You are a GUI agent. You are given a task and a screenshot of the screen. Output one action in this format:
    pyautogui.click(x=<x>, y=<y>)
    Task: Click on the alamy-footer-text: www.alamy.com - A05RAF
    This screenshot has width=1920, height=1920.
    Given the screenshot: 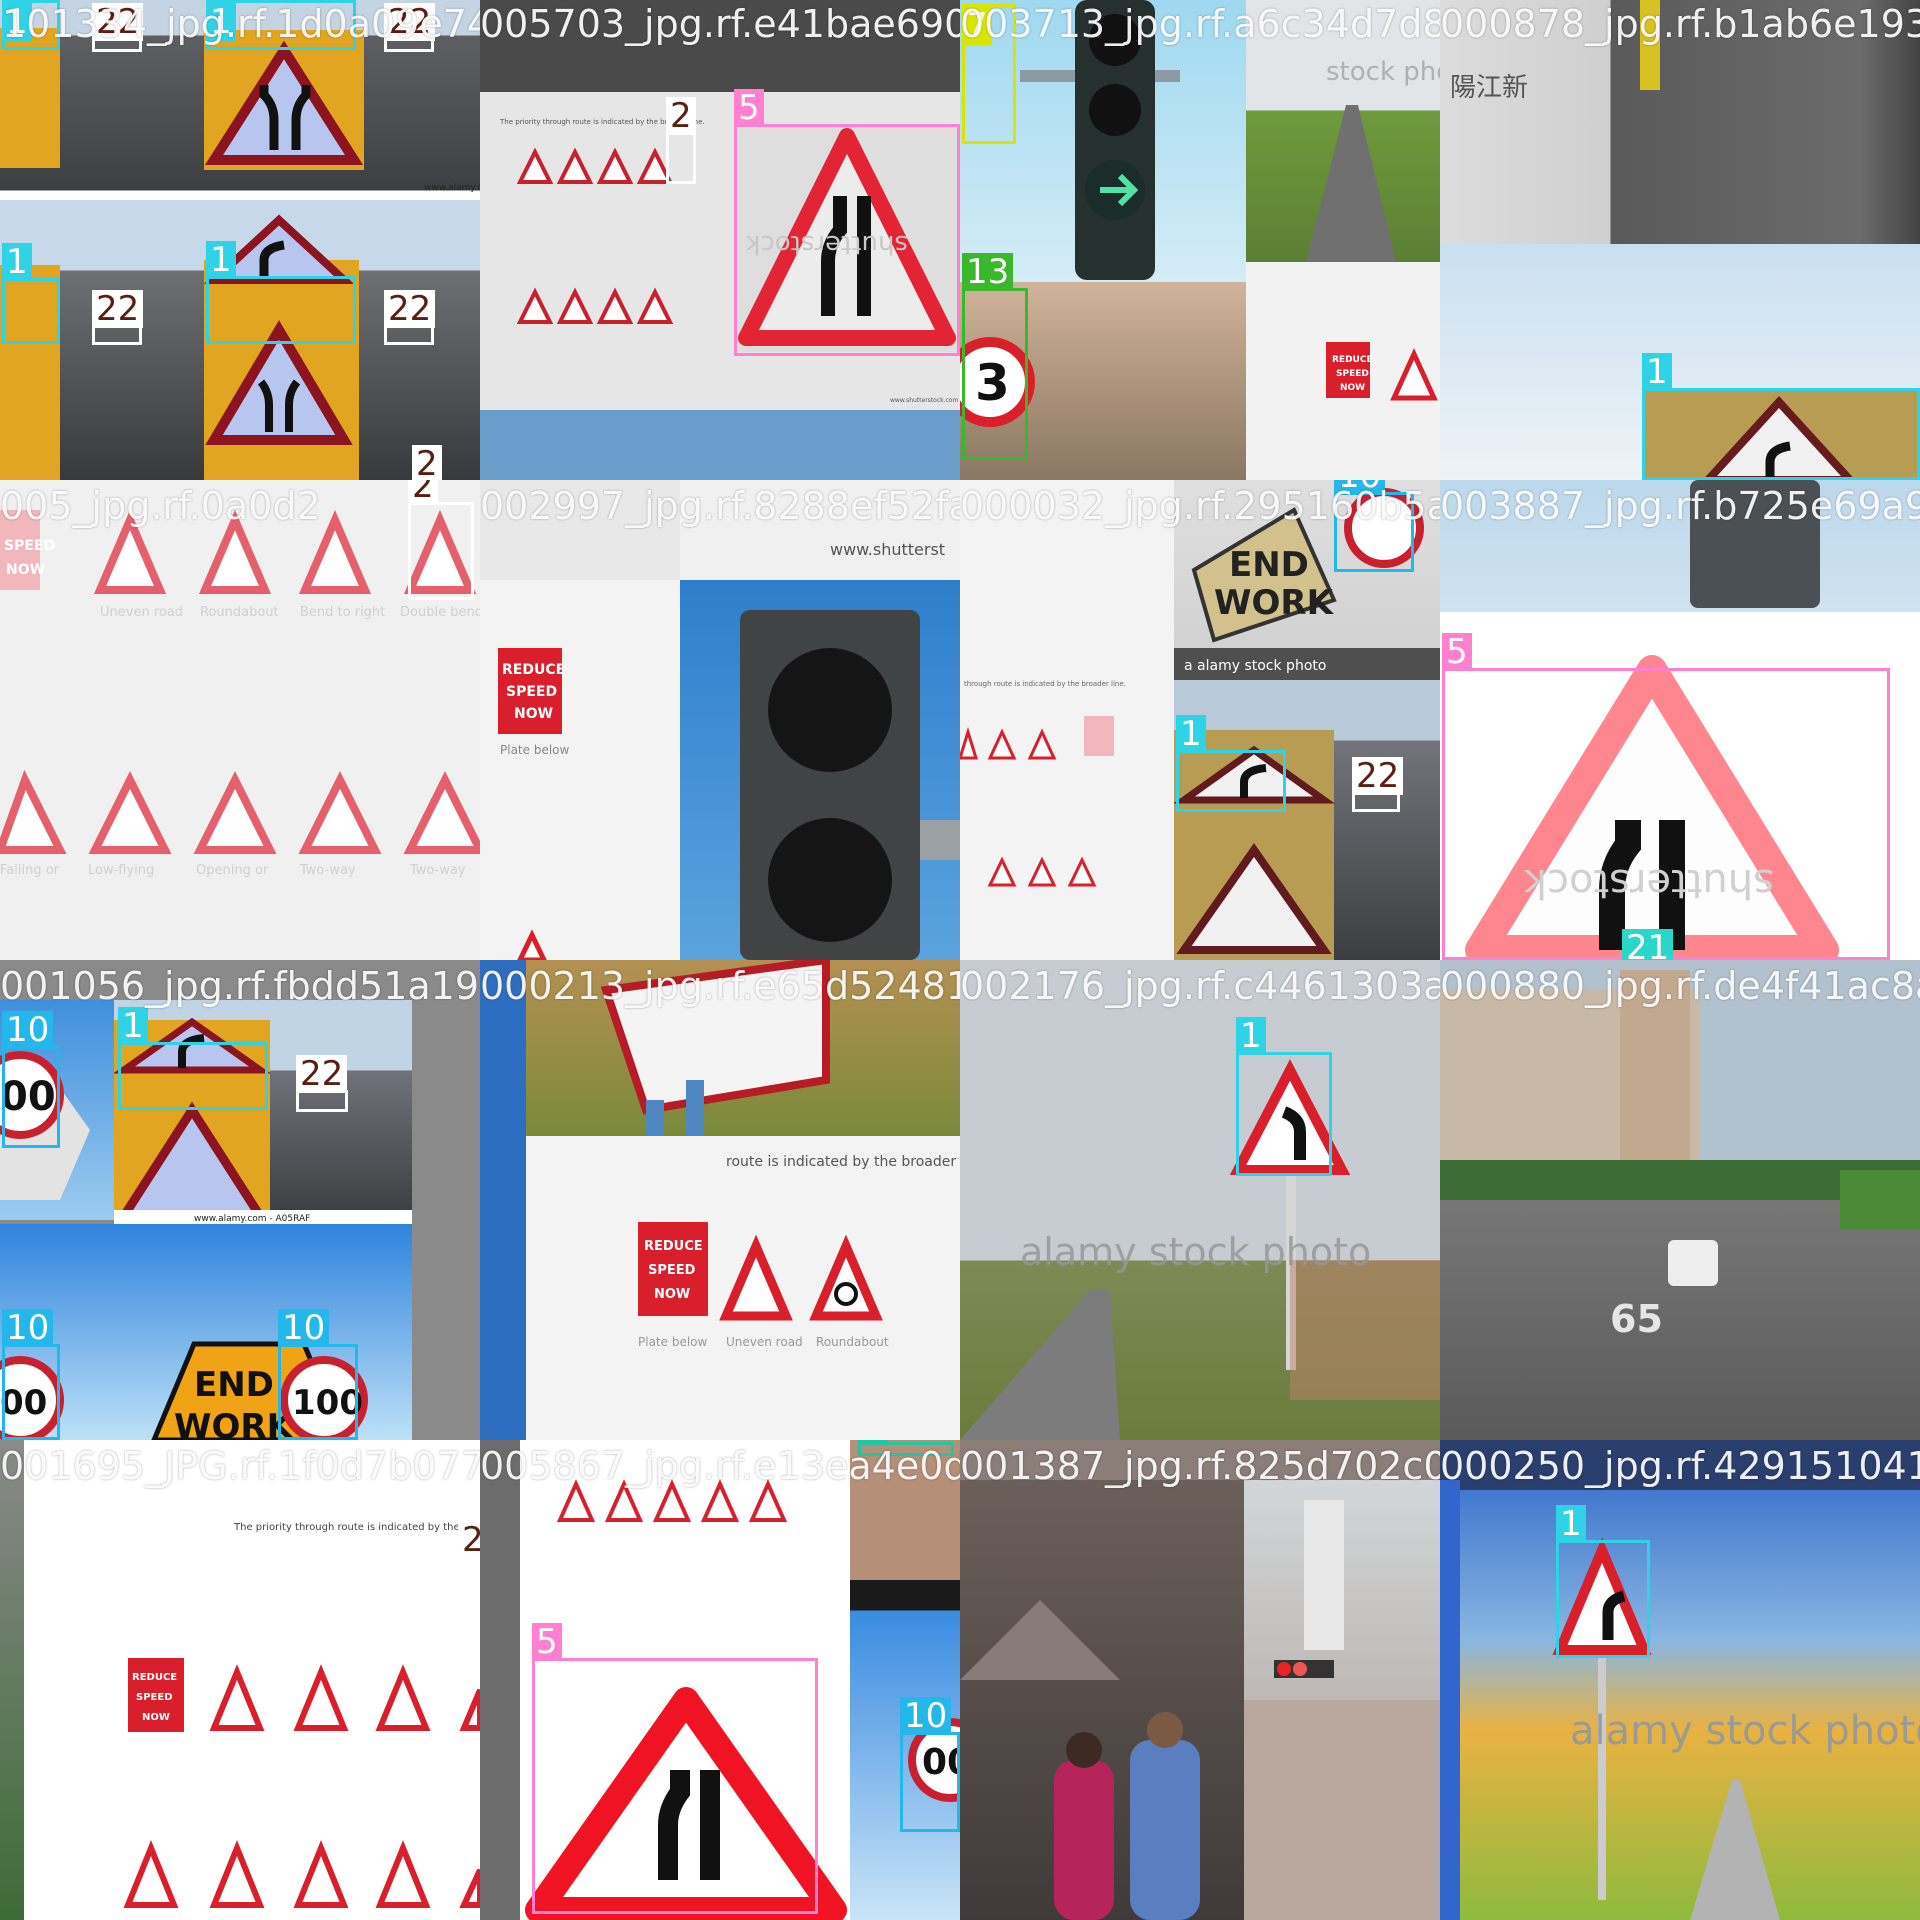 What is the action you would take?
    pyautogui.click(x=452, y=188)
    